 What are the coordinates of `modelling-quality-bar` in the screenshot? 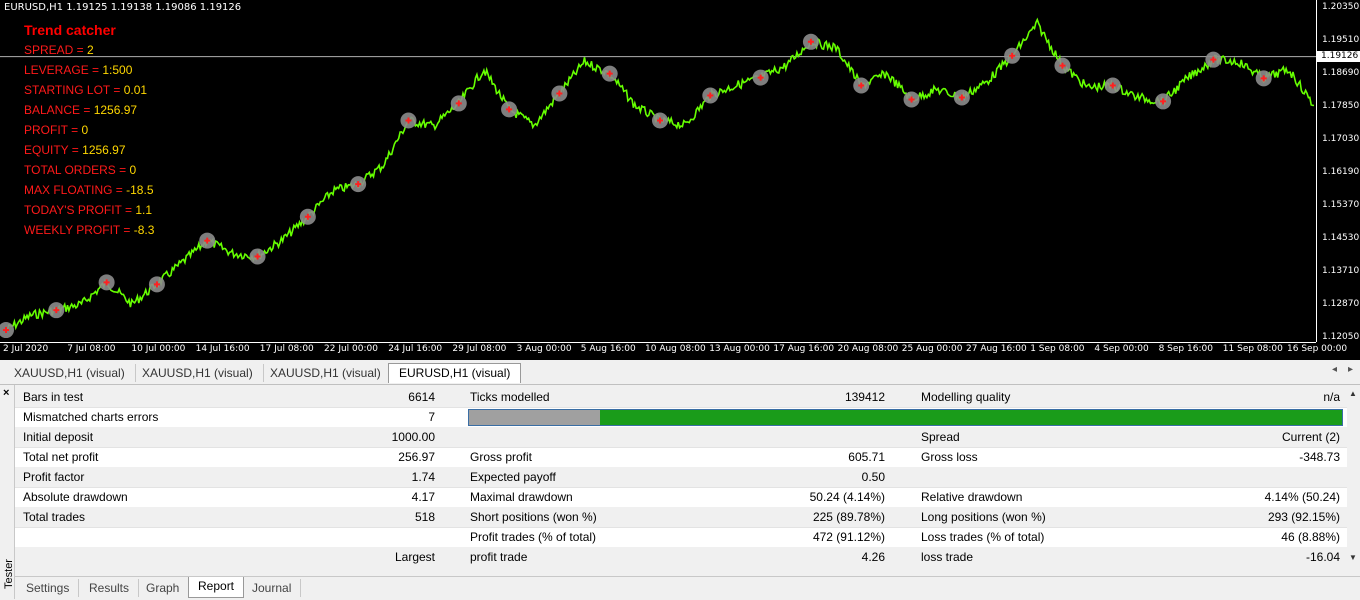 It's located at (905, 417).